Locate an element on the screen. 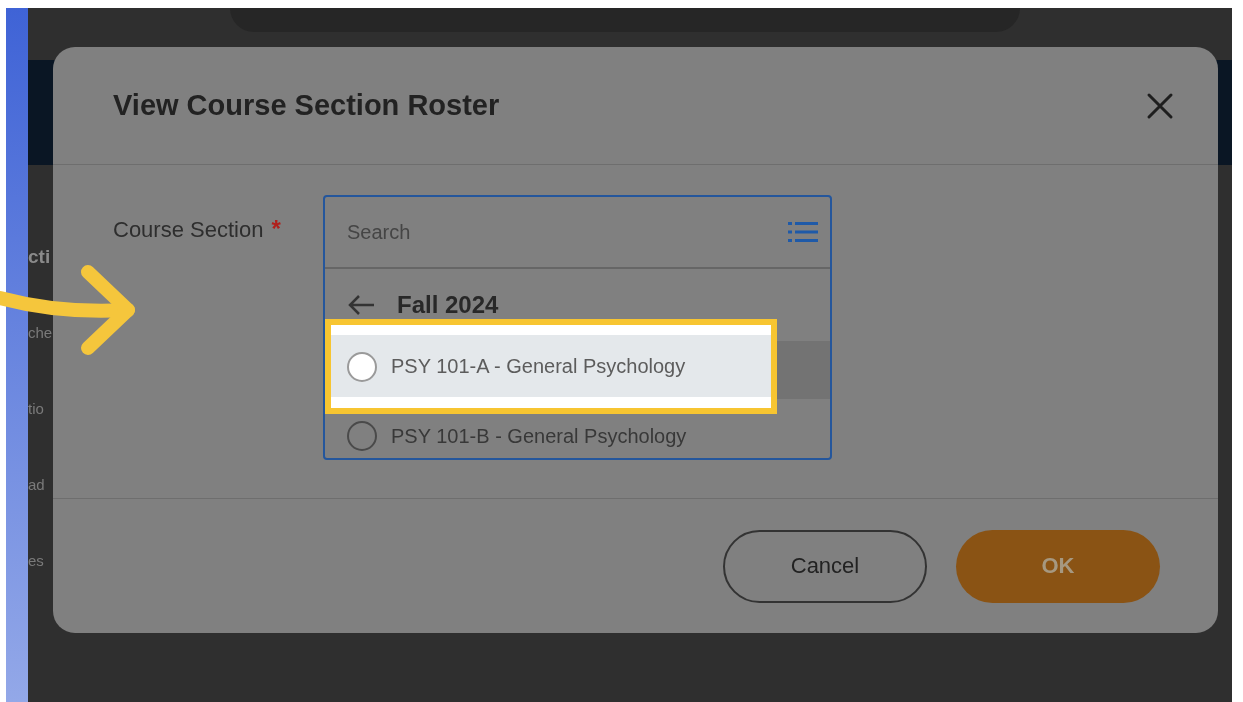 The height and width of the screenshot is (702, 1243). back-arrow-icon is located at coordinates (361, 305).